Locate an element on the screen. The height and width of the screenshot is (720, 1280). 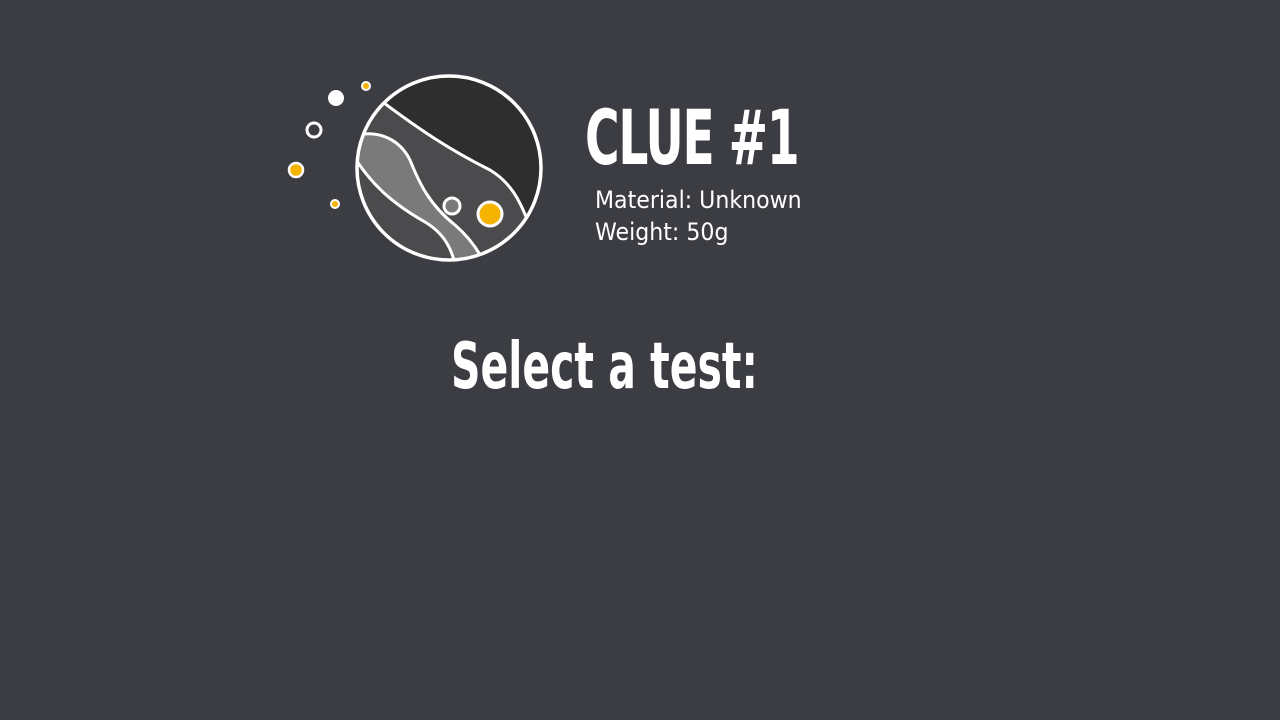
planet-icon is located at coordinates (415, 168).